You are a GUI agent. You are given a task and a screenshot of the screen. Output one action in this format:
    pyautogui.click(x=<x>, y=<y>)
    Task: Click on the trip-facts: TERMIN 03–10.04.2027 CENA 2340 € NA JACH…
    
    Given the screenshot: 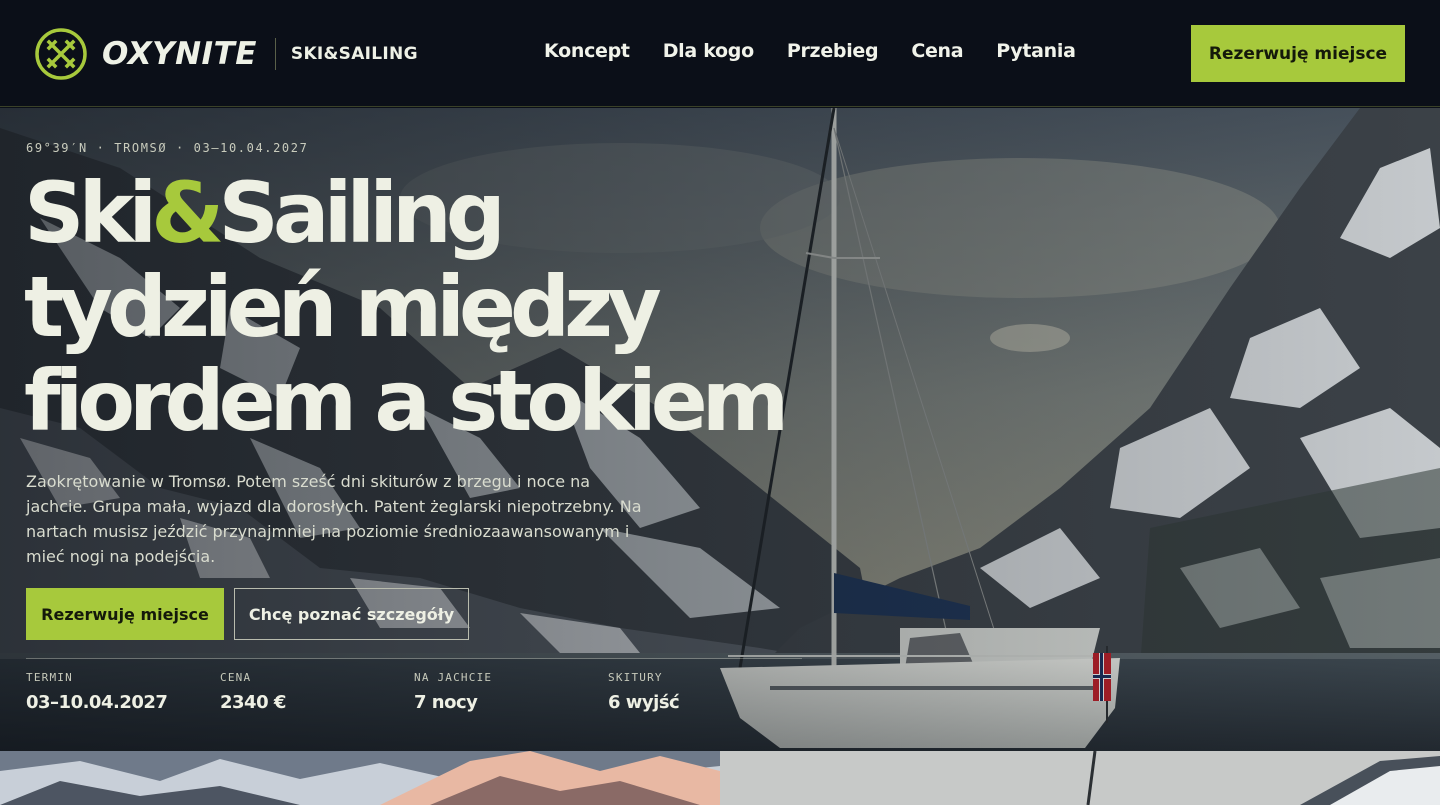 What is the action you would take?
    pyautogui.click(x=414, y=685)
    